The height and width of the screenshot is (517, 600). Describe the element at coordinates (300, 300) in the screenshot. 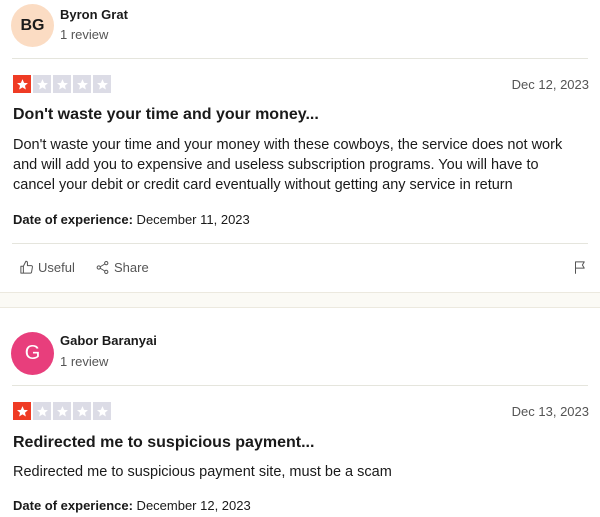

I see `review-separator` at that location.